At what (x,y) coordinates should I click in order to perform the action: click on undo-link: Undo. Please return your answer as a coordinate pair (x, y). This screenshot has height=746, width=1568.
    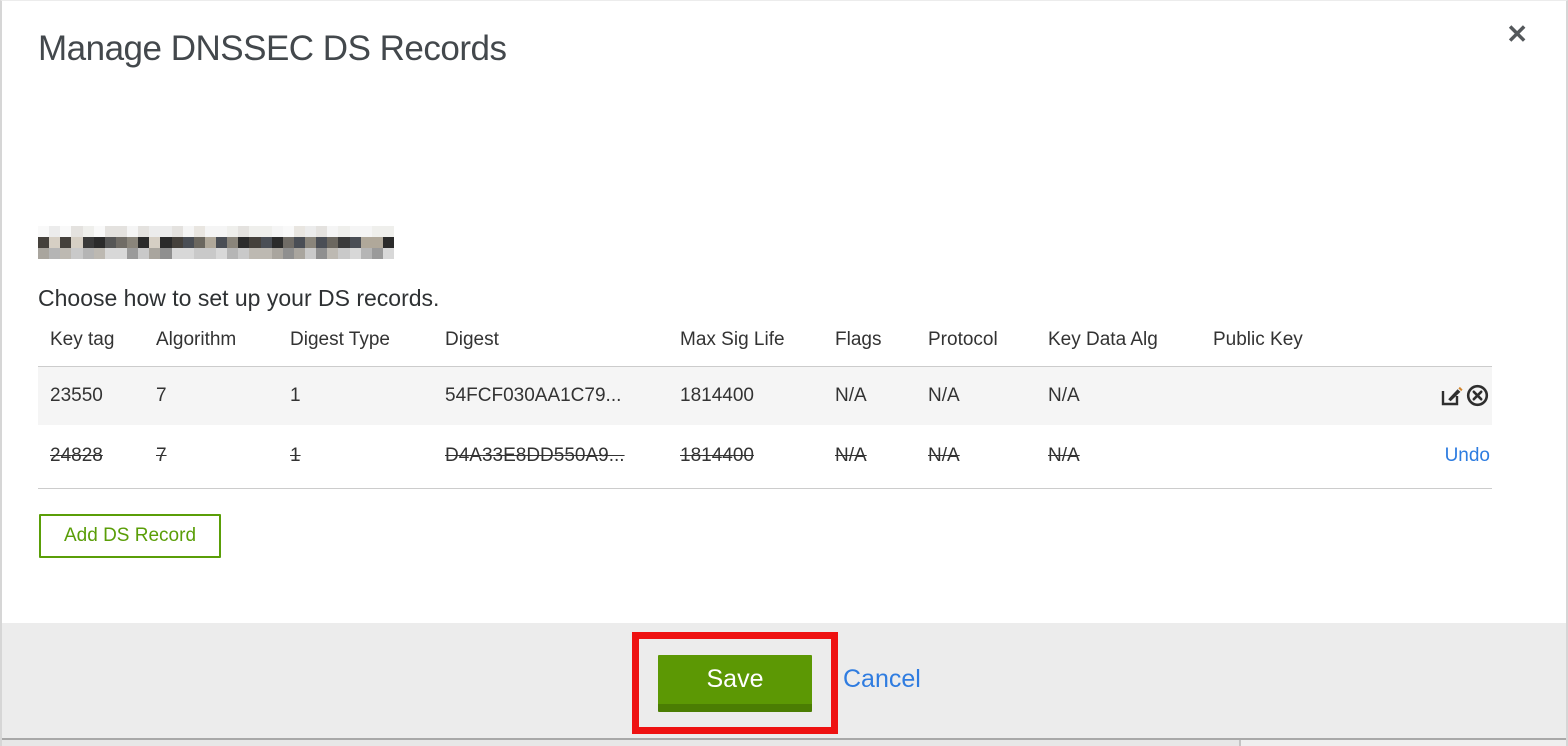
    Looking at the image, I should click on (1467, 455).